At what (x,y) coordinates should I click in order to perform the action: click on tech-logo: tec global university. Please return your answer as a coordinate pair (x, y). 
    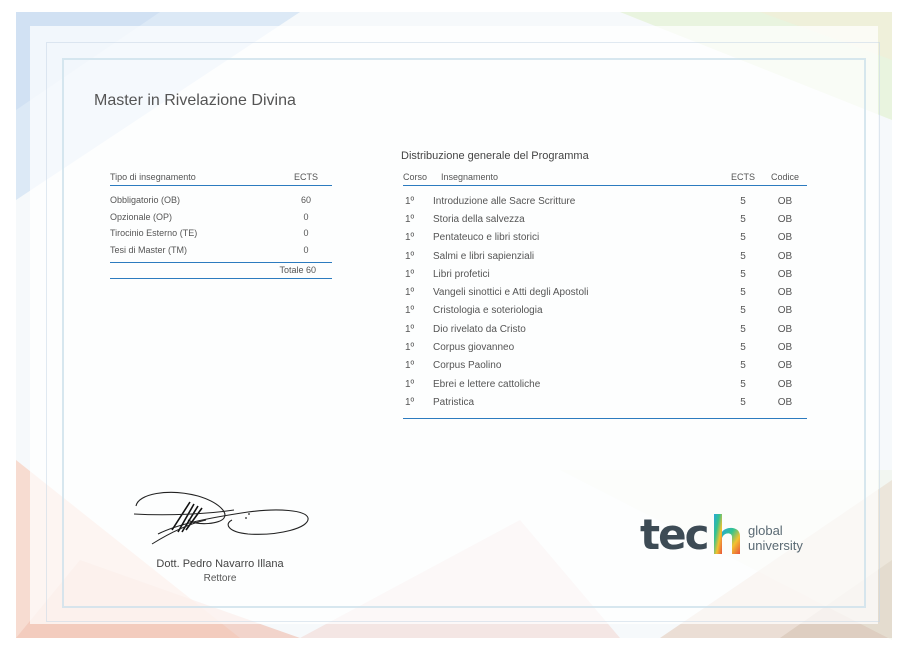
    Looking at the image, I should click on (730, 536).